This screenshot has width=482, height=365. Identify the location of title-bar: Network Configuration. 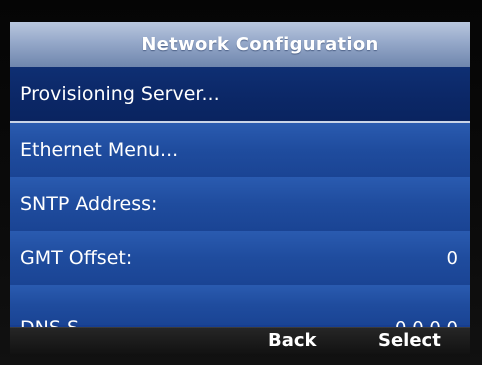
(240, 44).